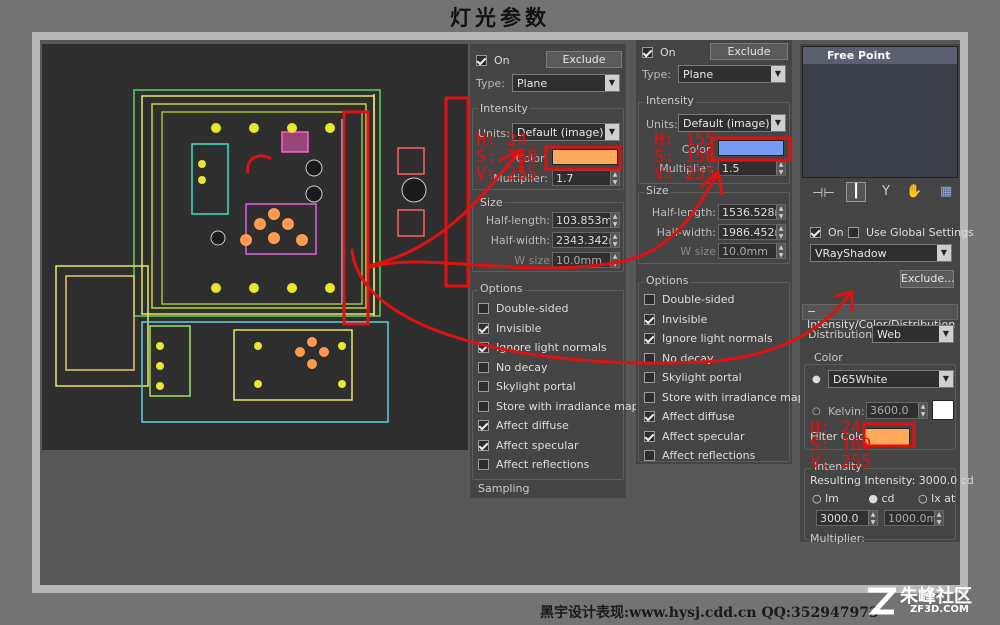  Describe the element at coordinates (752, 168) in the screenshot. I see `multiplier-spinner: 1.5 ▲ ▼` at that location.